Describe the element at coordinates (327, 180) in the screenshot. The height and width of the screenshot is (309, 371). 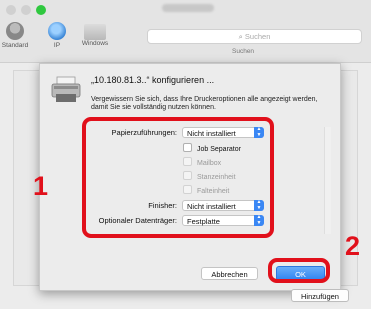
I see `options-scrollbar` at that location.